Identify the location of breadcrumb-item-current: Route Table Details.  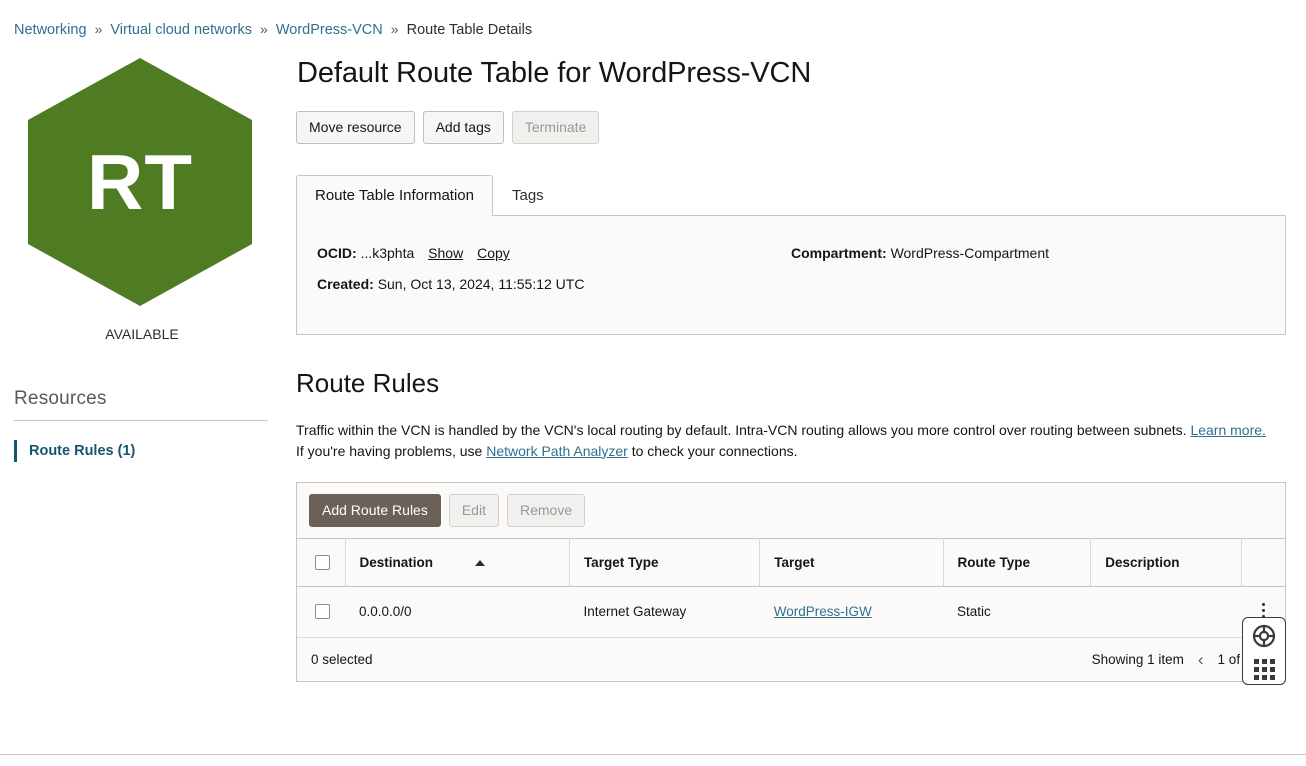
(469, 30).